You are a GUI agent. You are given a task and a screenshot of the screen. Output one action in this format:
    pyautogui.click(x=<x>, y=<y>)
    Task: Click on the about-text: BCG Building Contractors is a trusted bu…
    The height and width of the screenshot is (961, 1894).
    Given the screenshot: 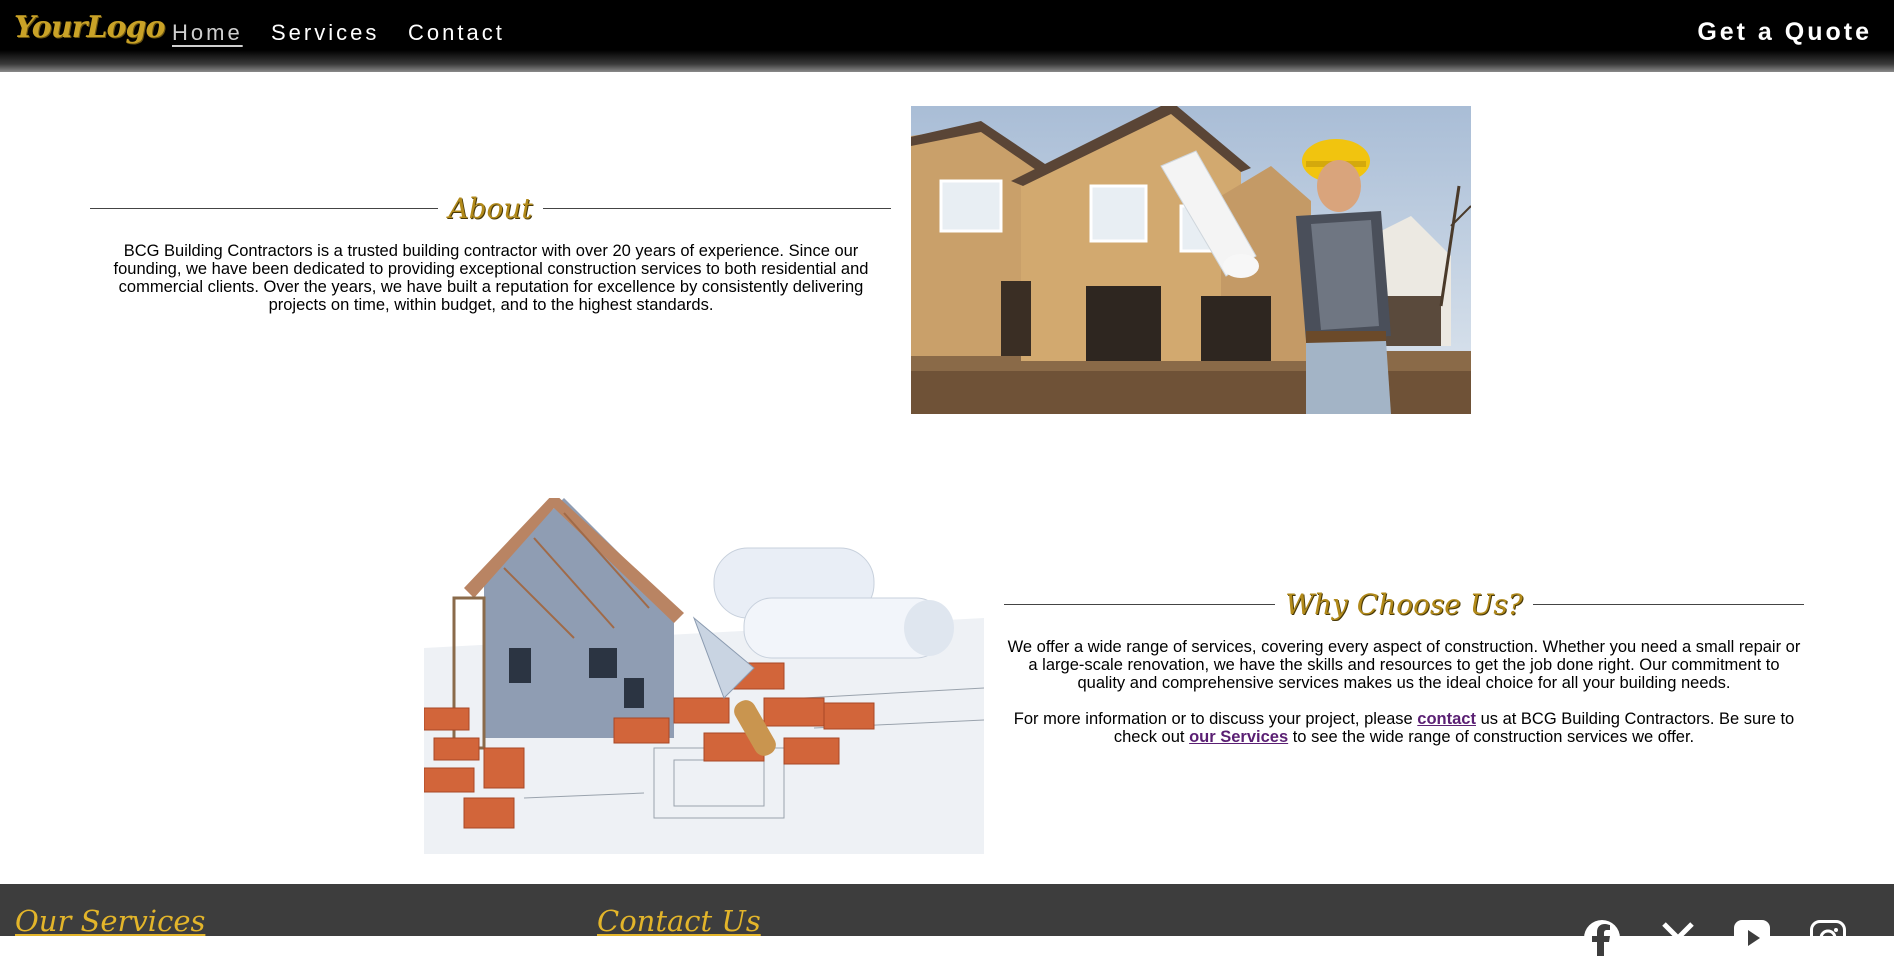 What is the action you would take?
    pyautogui.click(x=491, y=278)
    